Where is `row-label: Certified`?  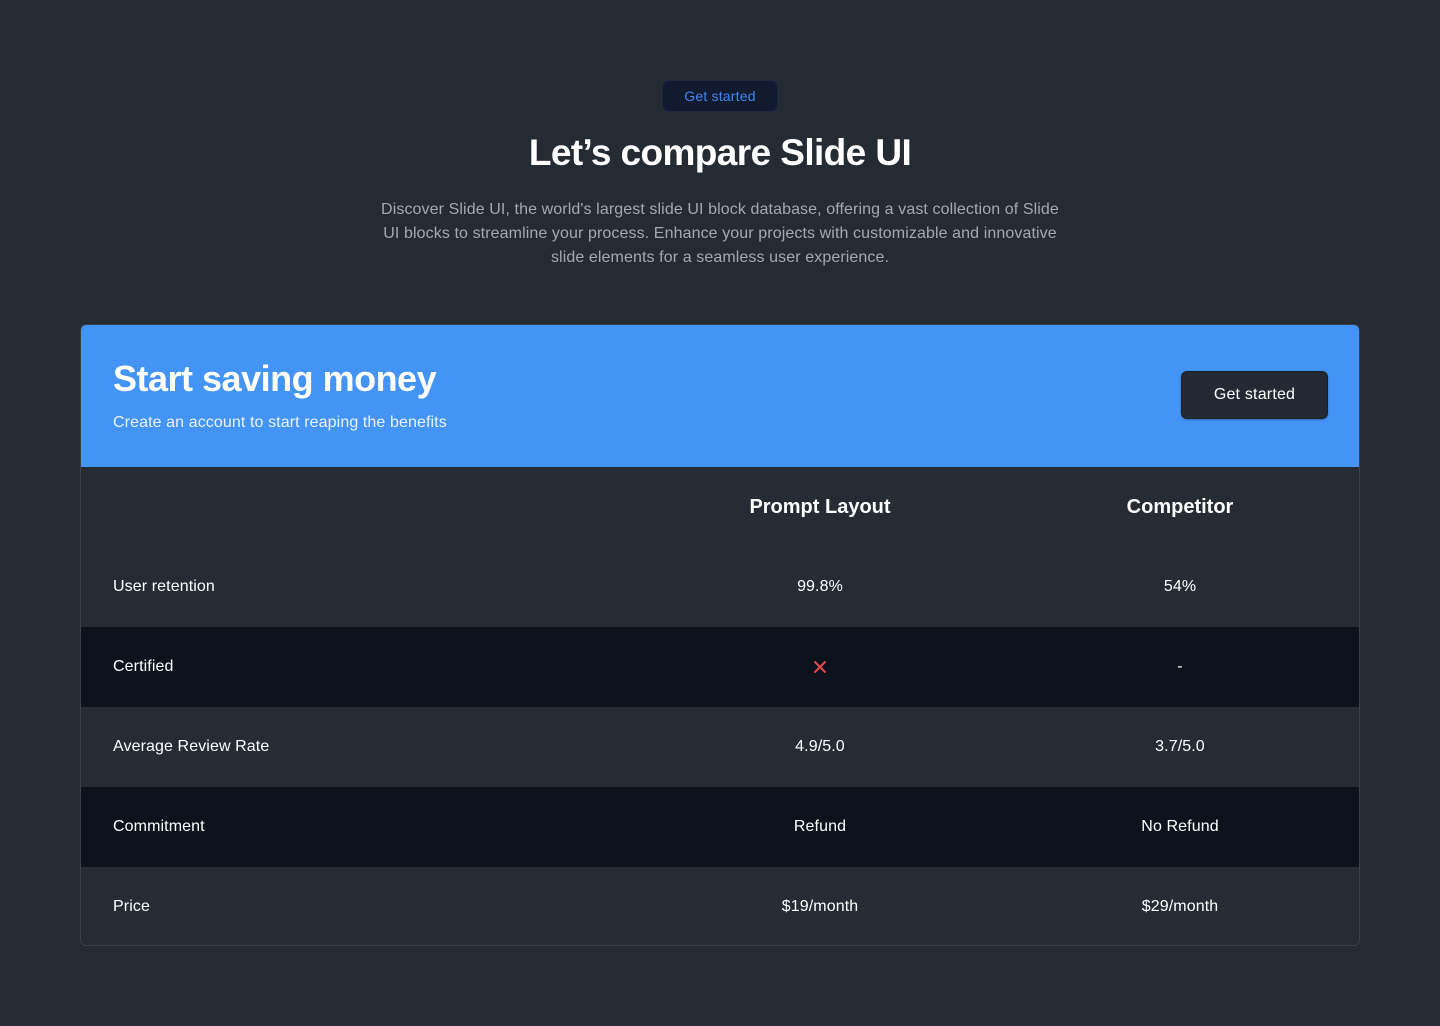 row-label: Certified is located at coordinates (143, 666).